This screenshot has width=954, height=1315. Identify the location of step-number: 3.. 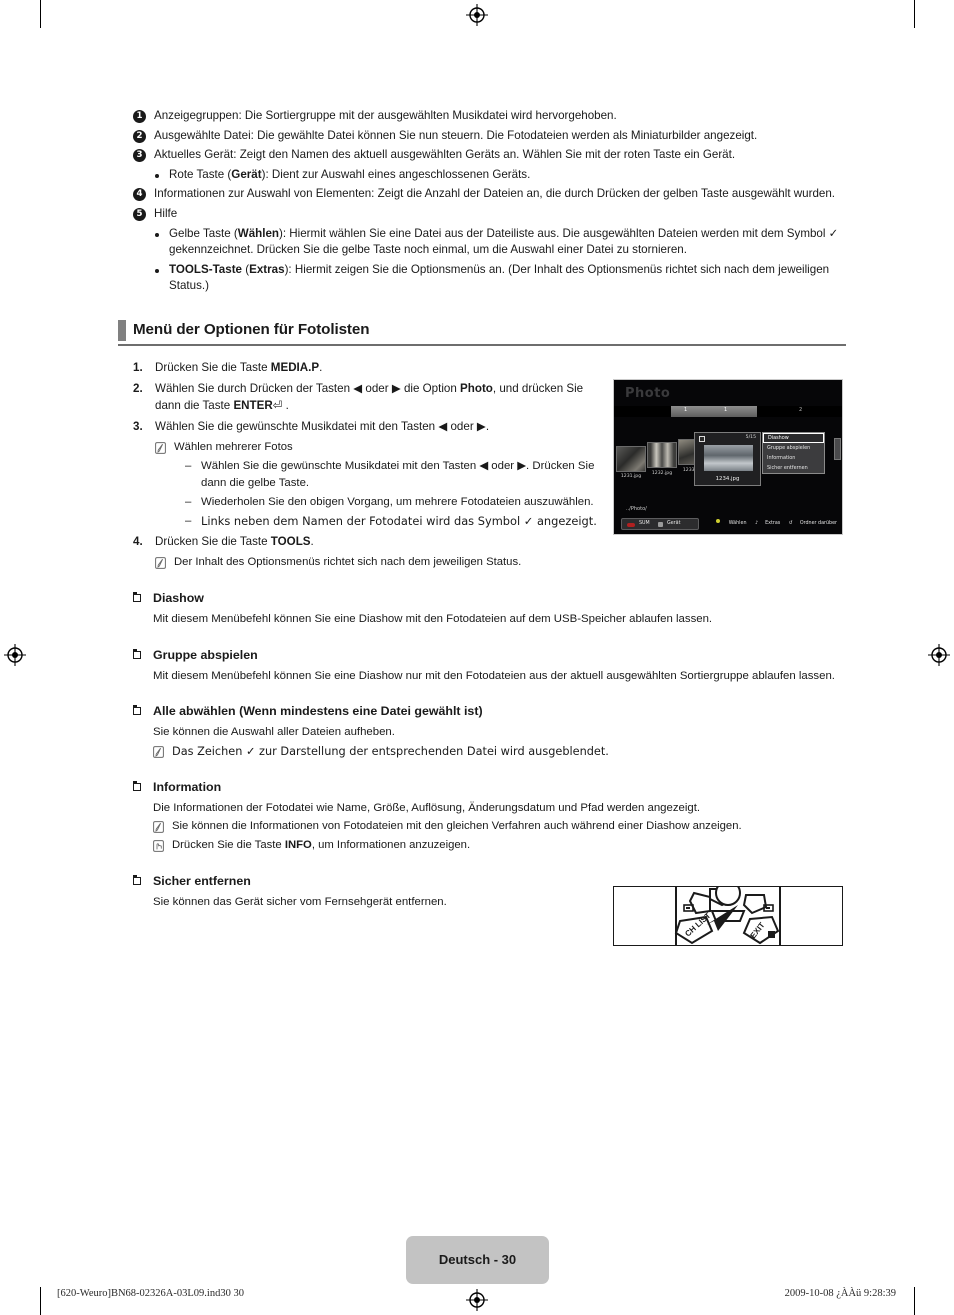
(138, 426).